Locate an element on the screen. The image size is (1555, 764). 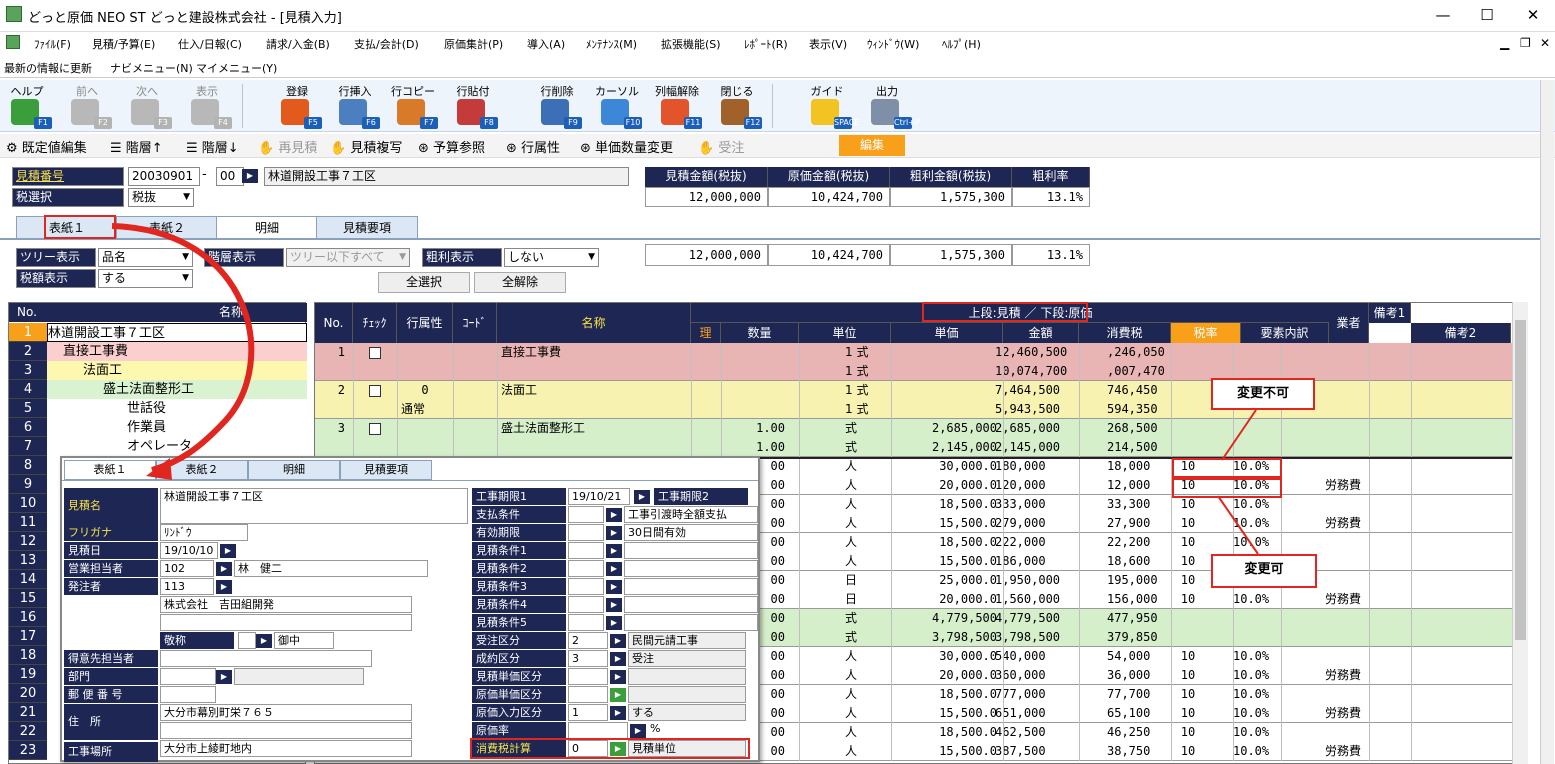
arrow-not-changeable is located at coordinates (1239, 435).